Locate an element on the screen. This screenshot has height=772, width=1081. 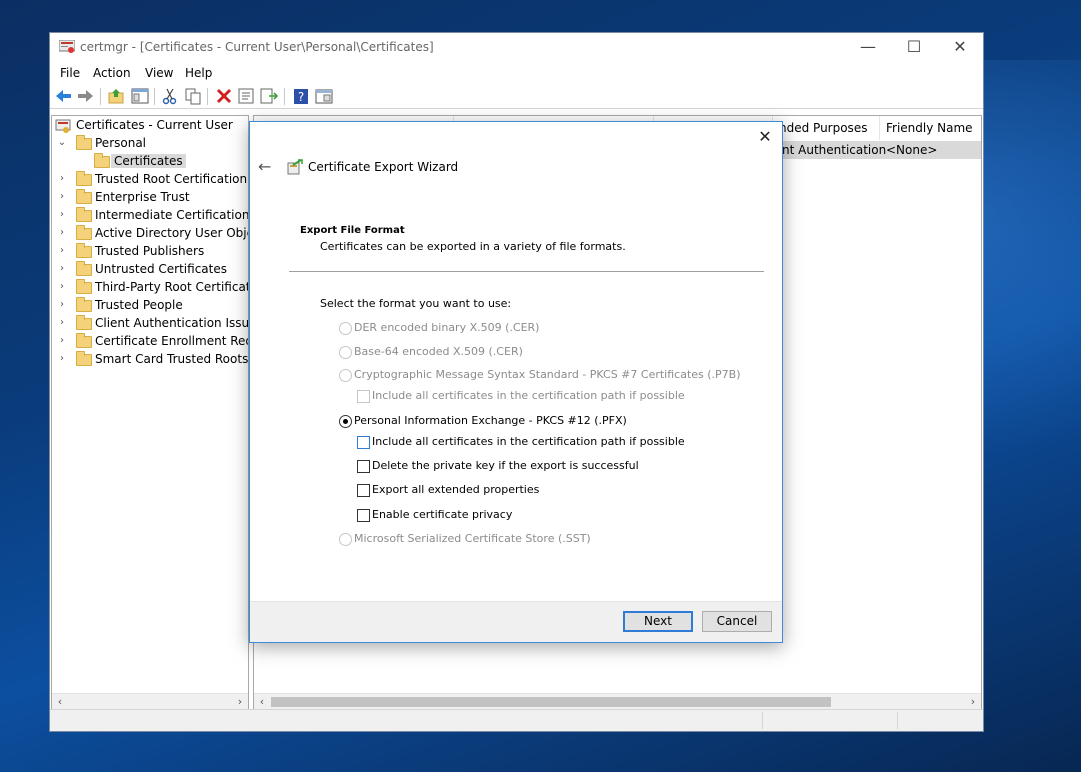
checkbox-pfx-include-all is located at coordinates (363, 442).